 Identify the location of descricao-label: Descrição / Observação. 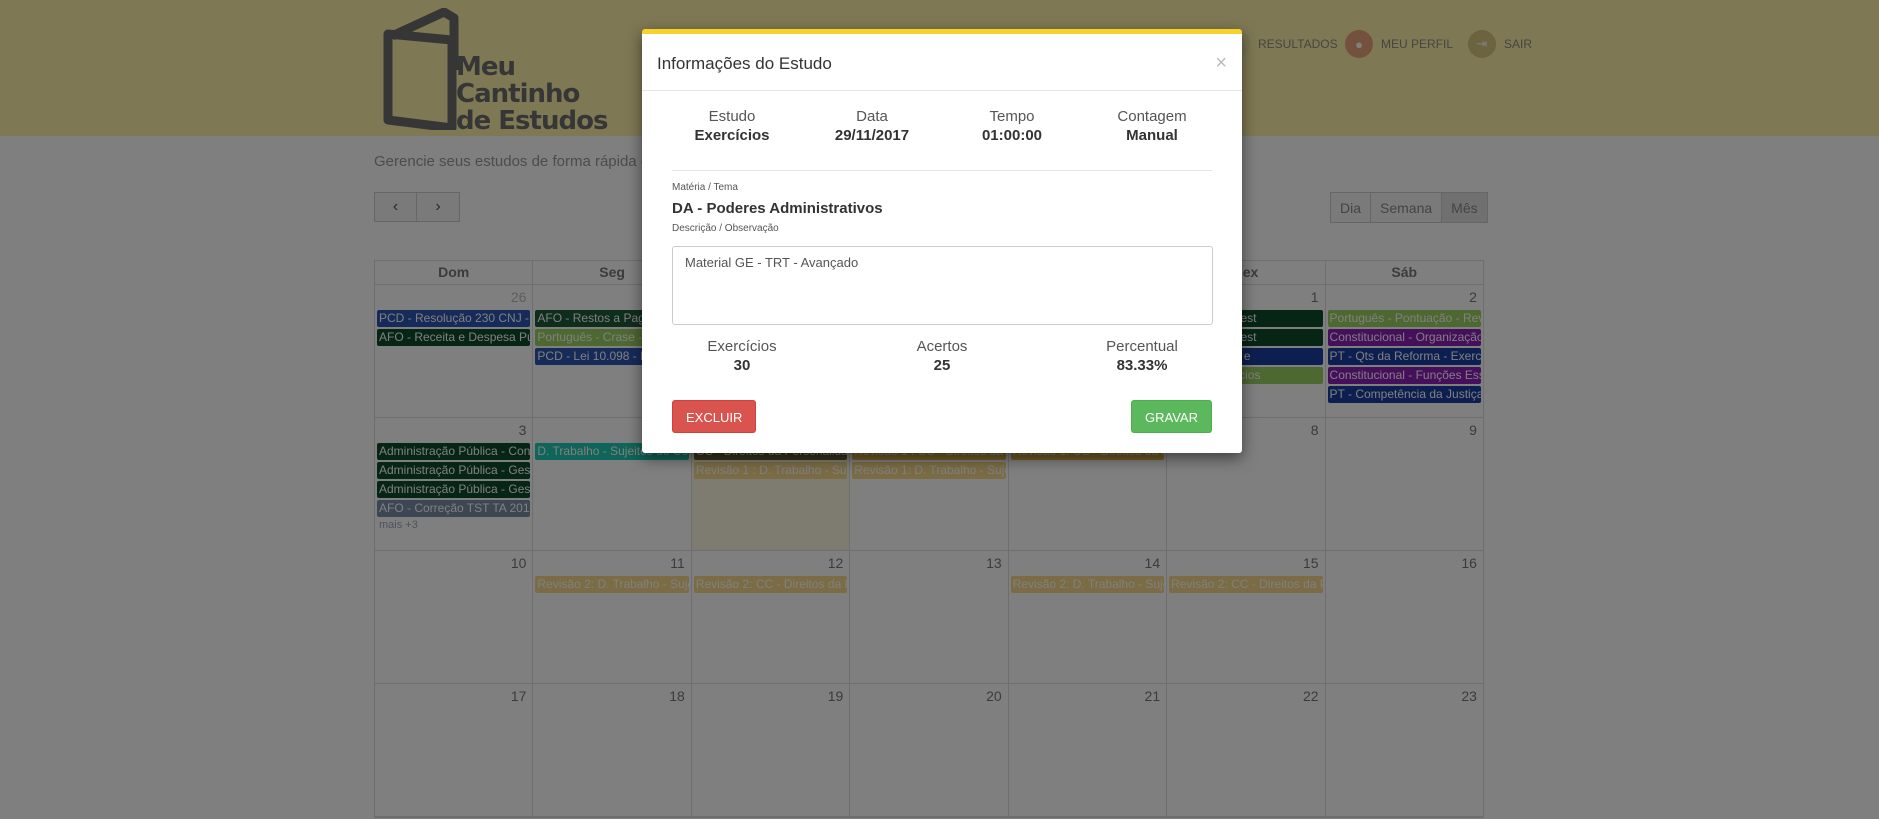
(725, 228).